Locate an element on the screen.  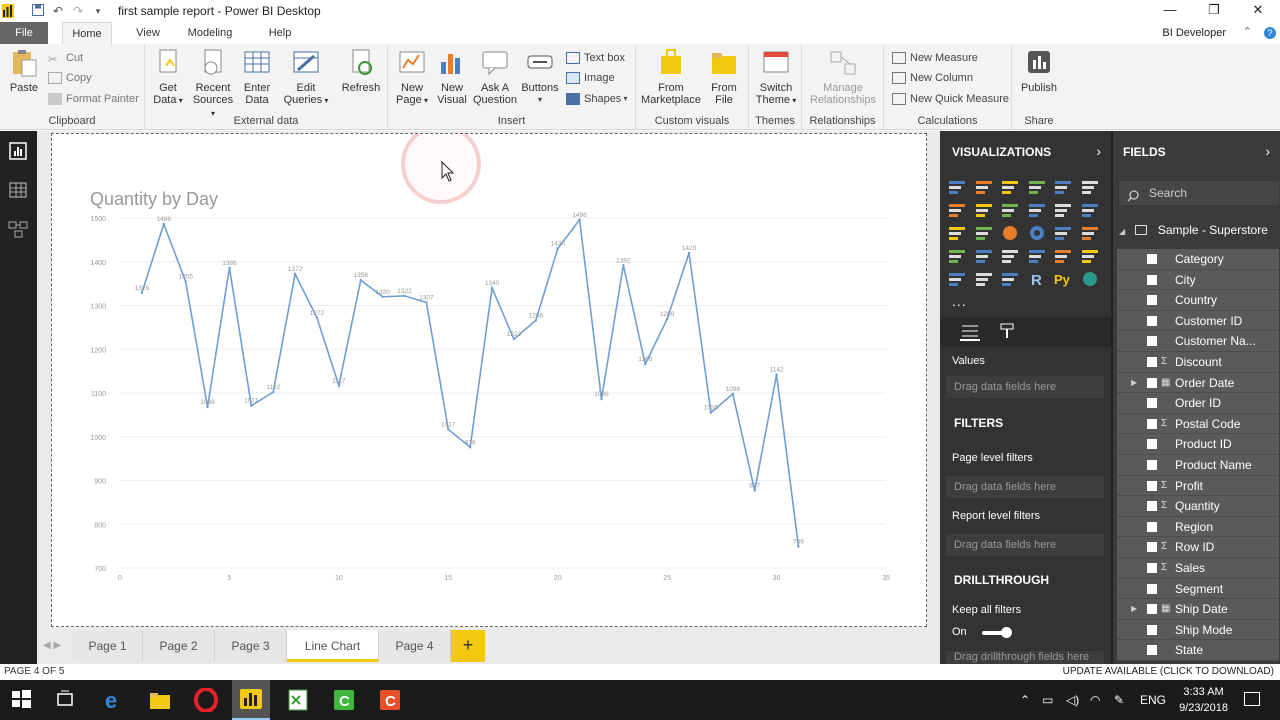
clustered-bar-icon is located at coordinates (1010, 187).